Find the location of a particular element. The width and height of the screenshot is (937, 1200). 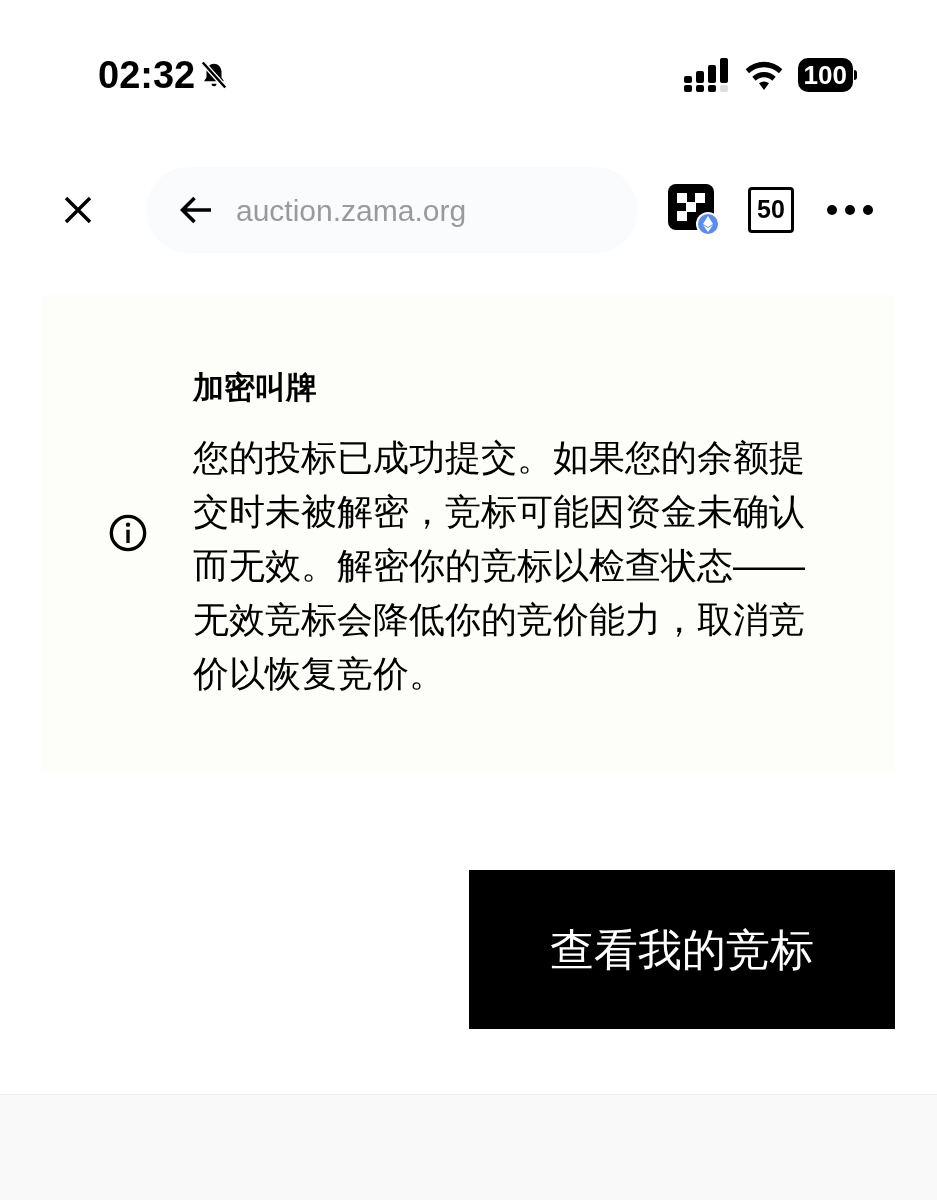

muted-bell-icon is located at coordinates (214, 75).